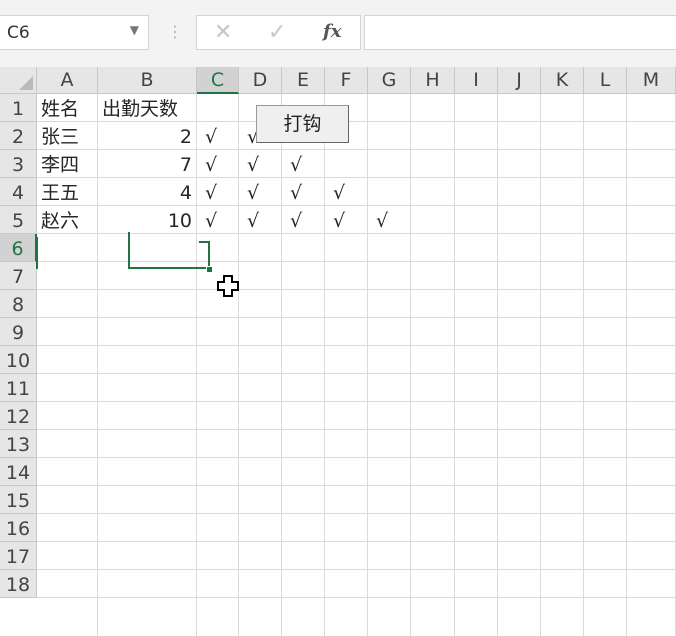 This screenshot has width=676, height=636. I want to click on column-header-g: G, so click(389, 80).